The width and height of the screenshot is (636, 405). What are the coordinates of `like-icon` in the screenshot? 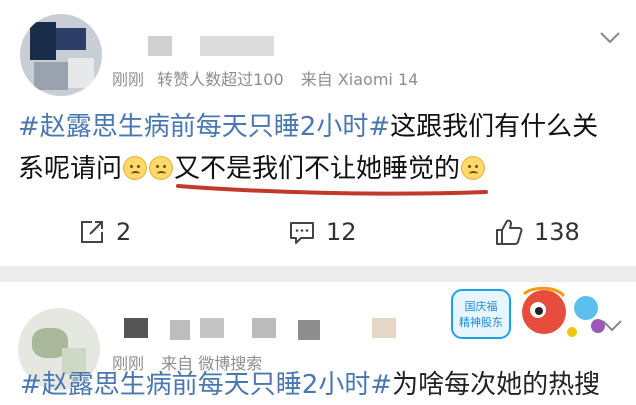 It's located at (509, 232).